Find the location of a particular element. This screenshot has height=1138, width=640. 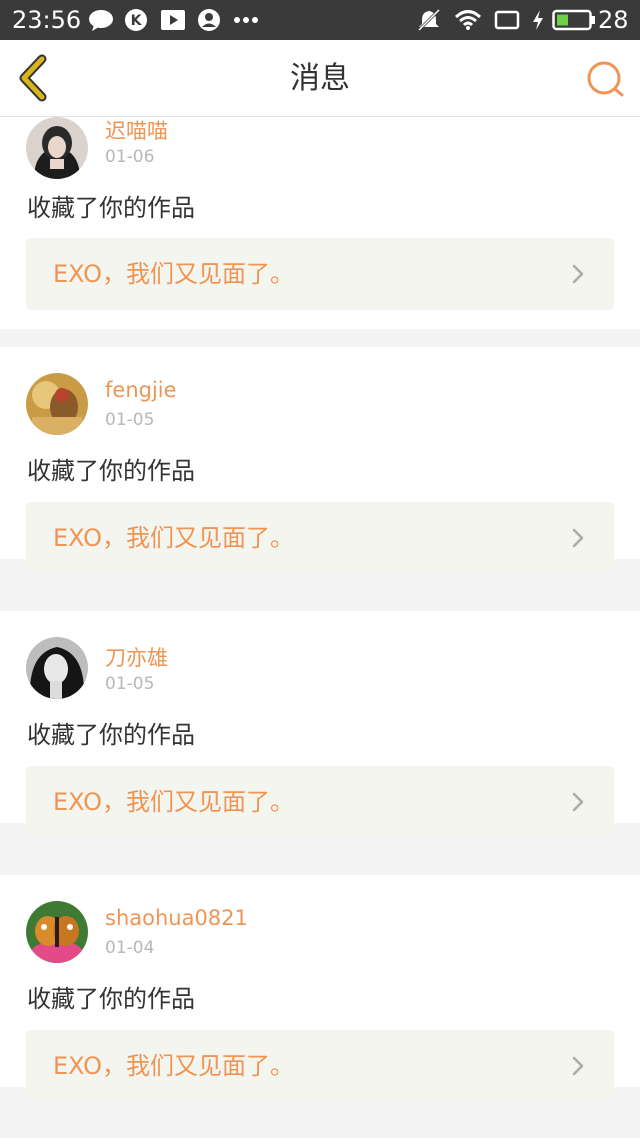

chat-bubble-icon is located at coordinates (101, 20).